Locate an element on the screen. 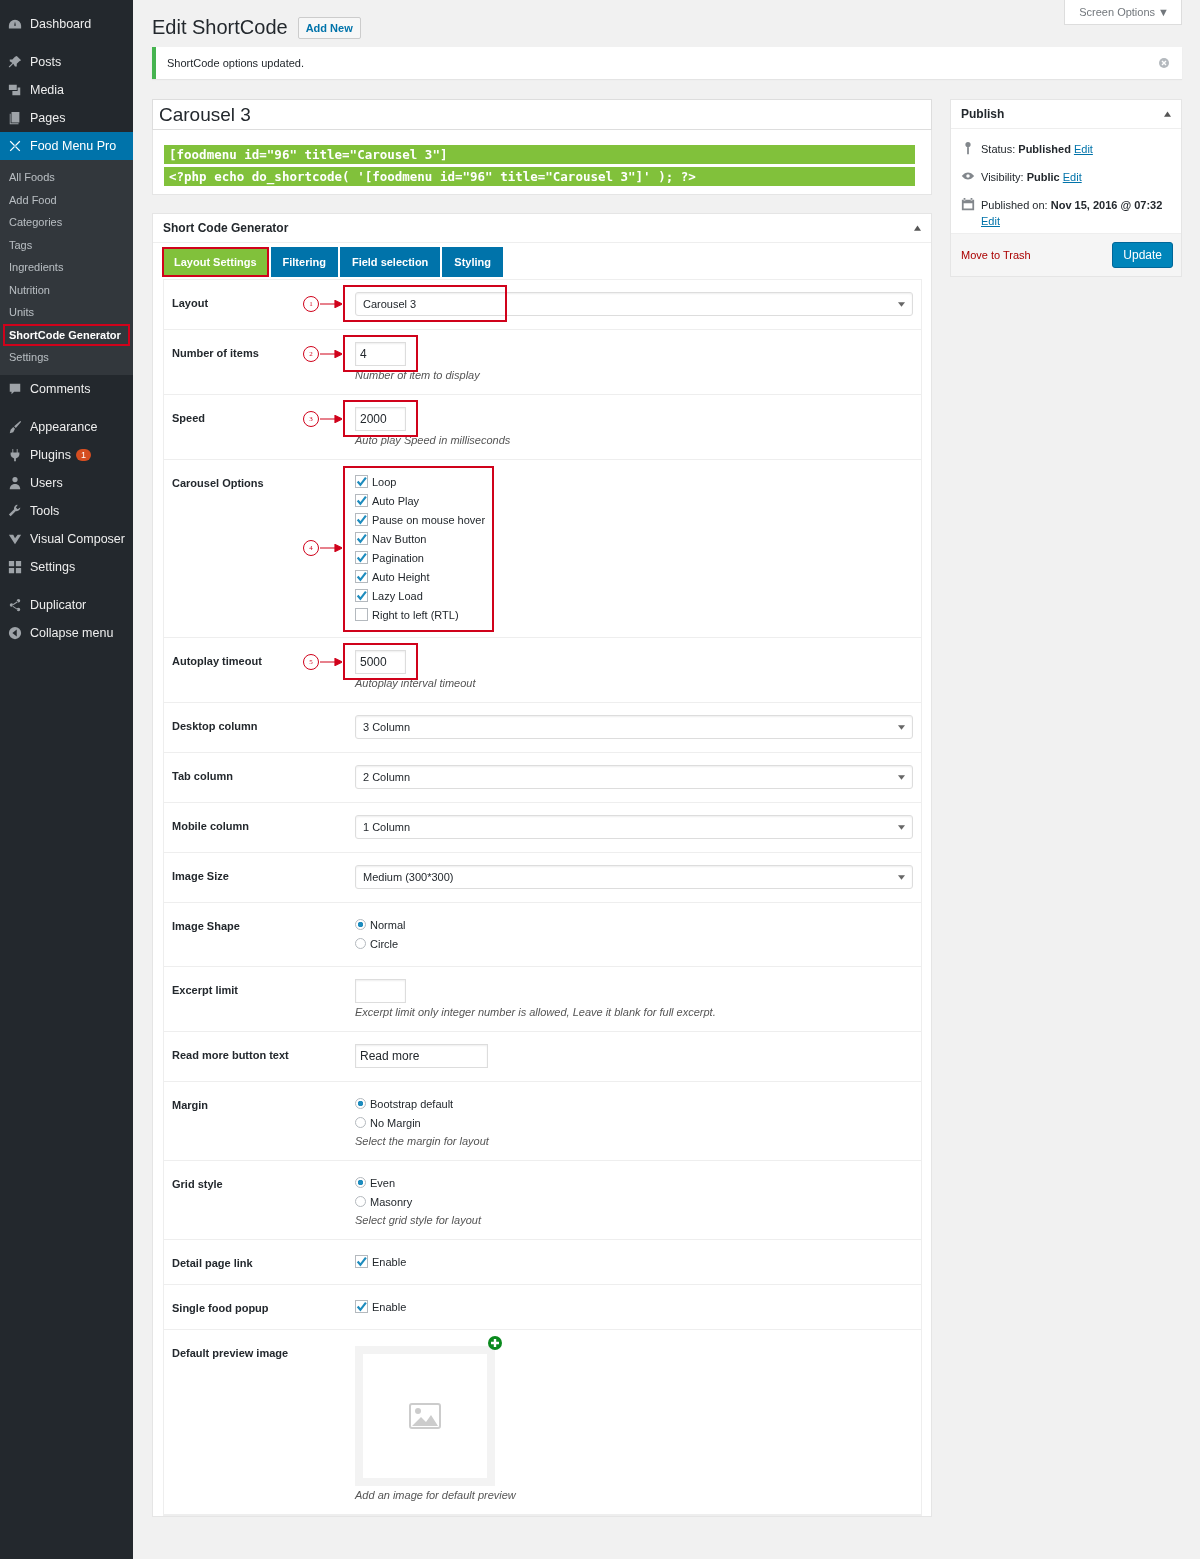  field-label: Autoplay timeout is located at coordinates (217, 661).